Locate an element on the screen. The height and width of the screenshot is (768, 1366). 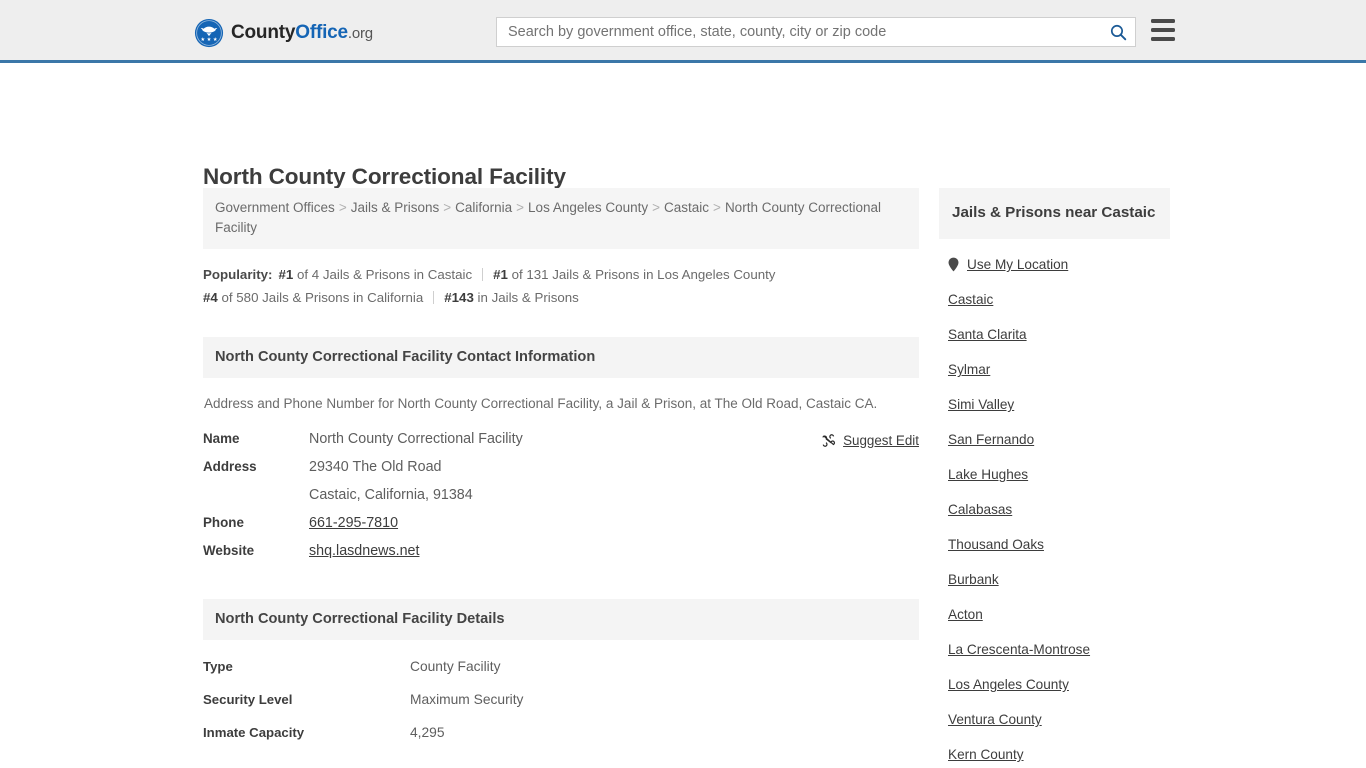
breadcrumb-item-0: Government Offices is located at coordinates (275, 207).